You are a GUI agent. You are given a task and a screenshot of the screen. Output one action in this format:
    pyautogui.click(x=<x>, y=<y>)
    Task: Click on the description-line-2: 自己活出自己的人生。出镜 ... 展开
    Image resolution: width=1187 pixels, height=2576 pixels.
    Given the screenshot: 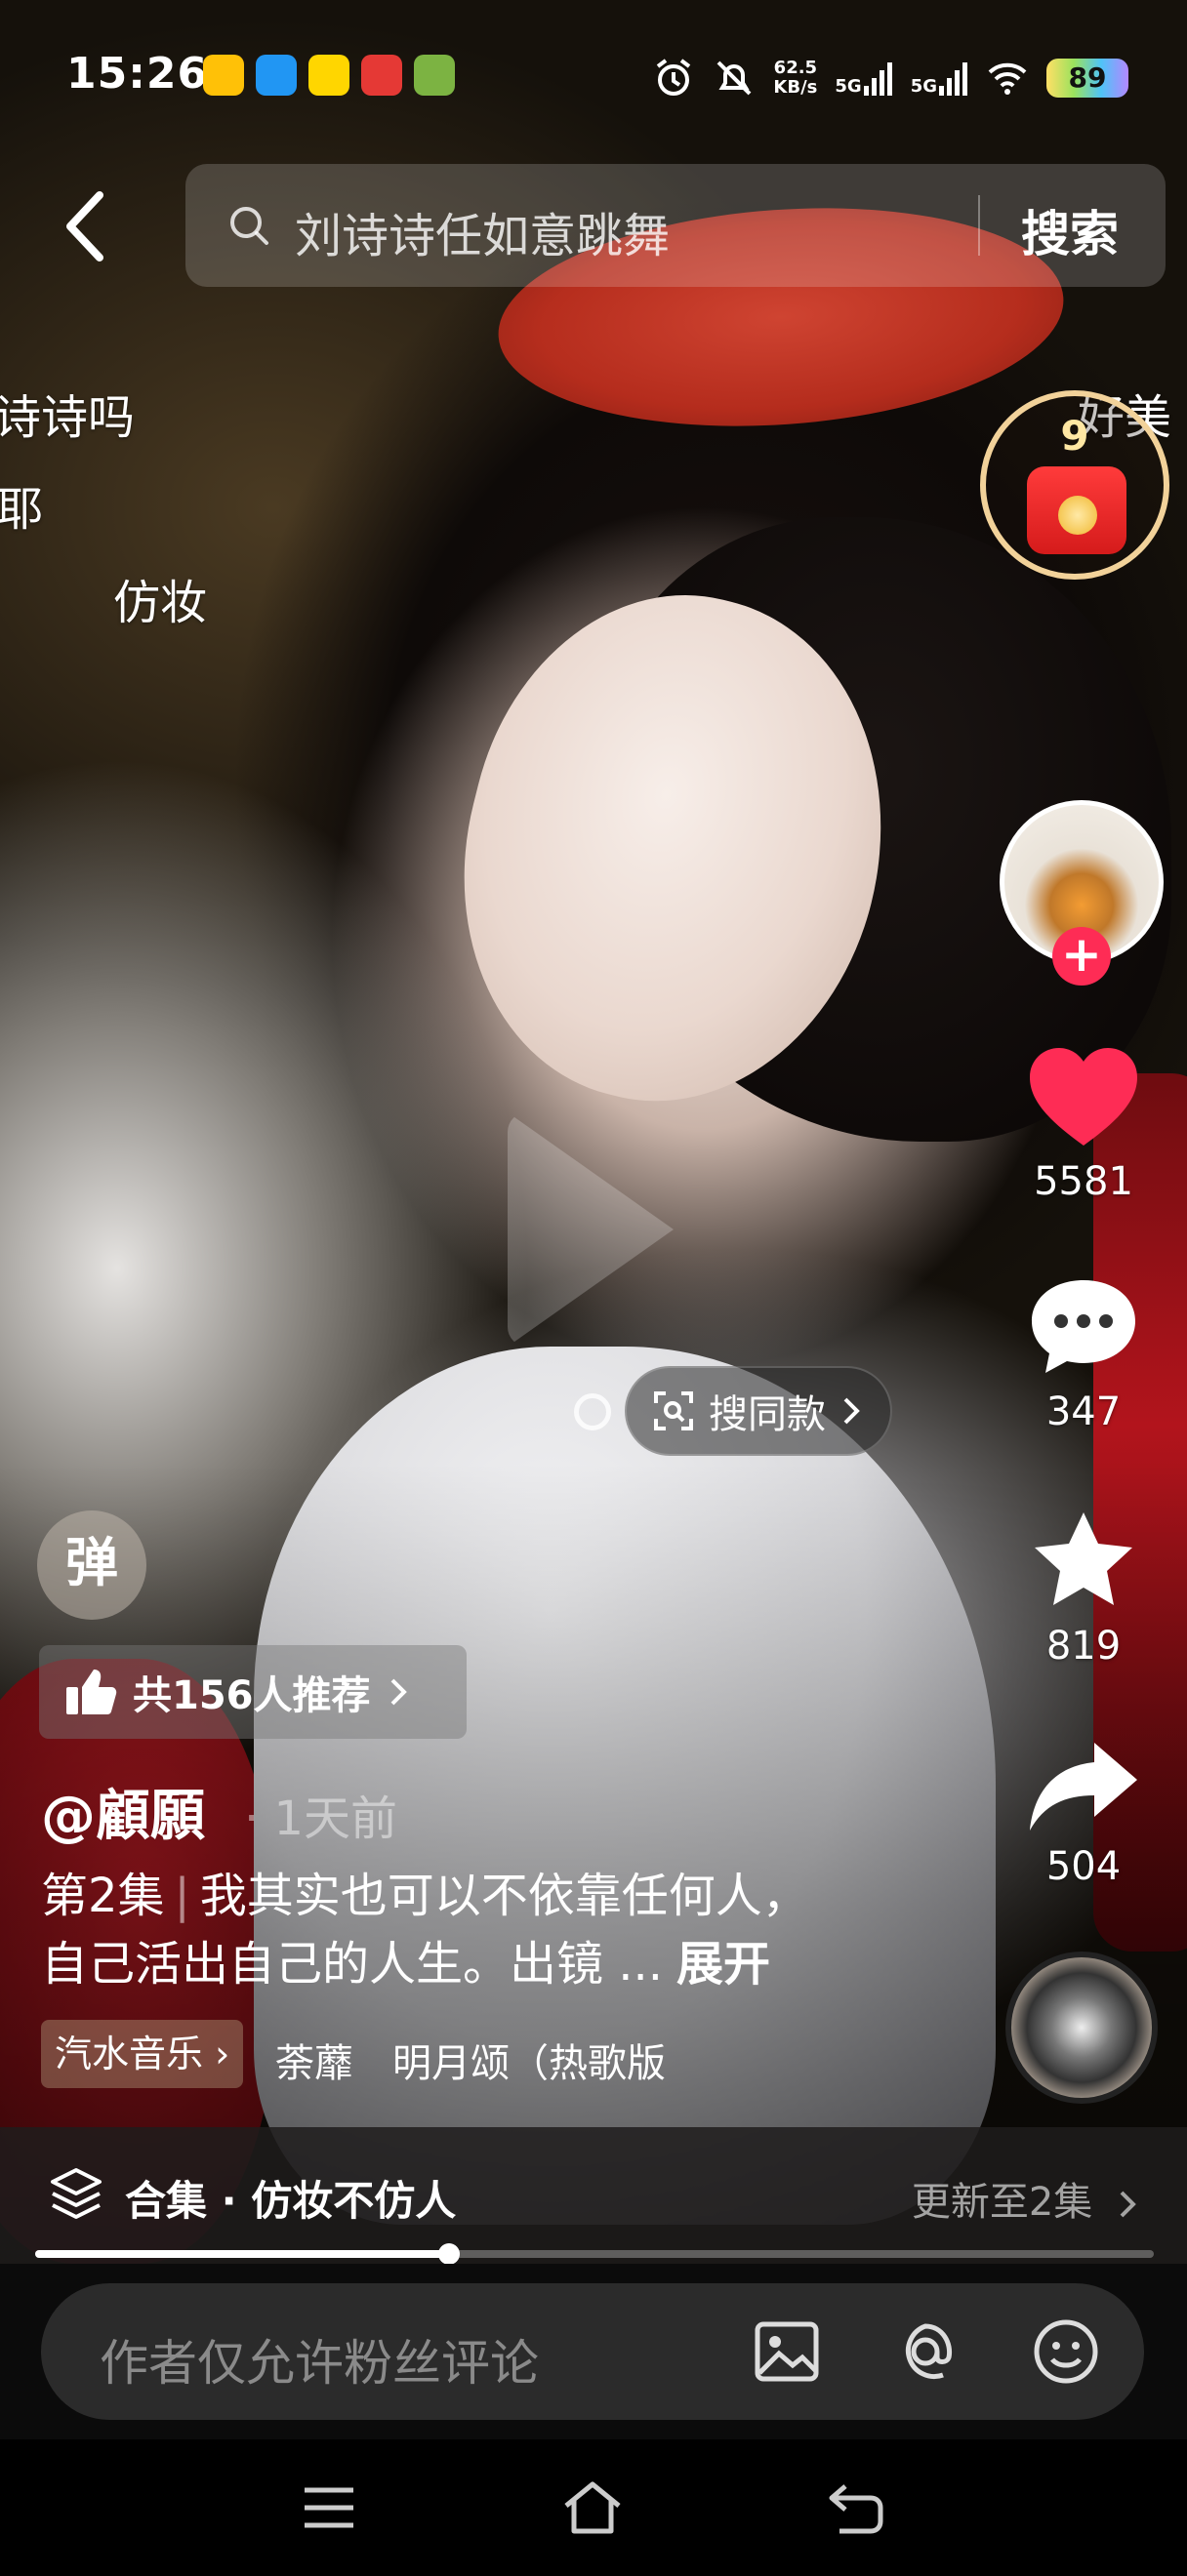 What is the action you would take?
    pyautogui.click(x=460, y=1964)
    